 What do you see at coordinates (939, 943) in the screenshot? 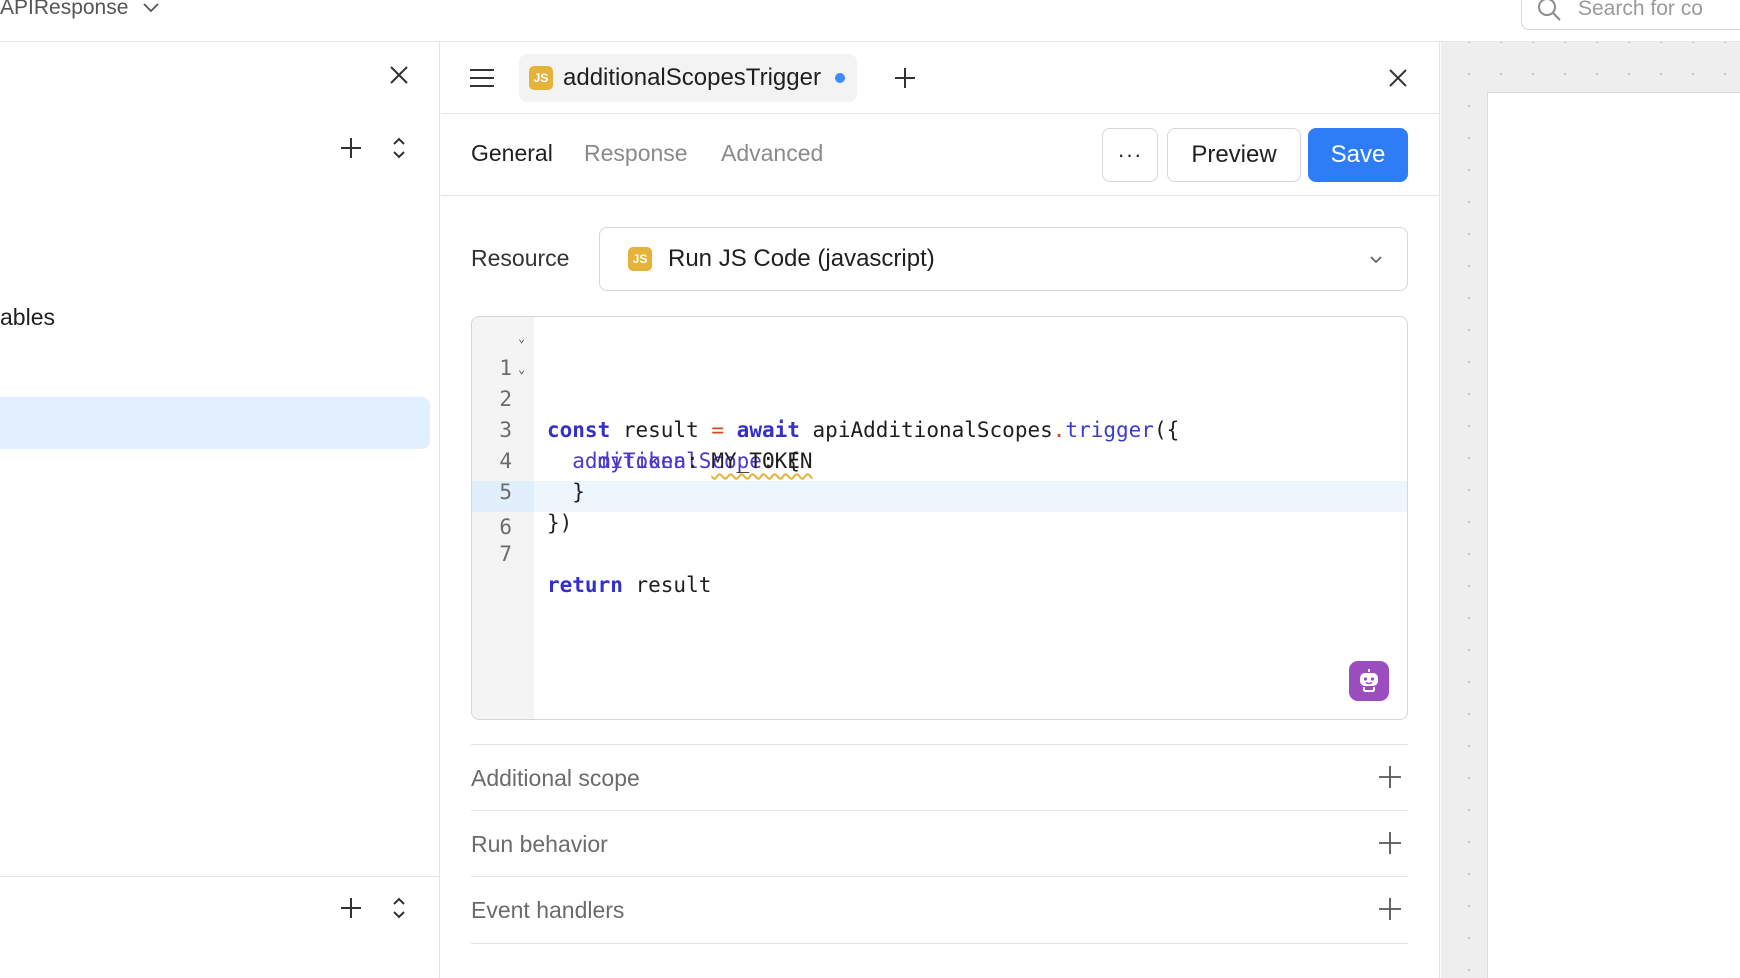
I see `section-divider` at bounding box center [939, 943].